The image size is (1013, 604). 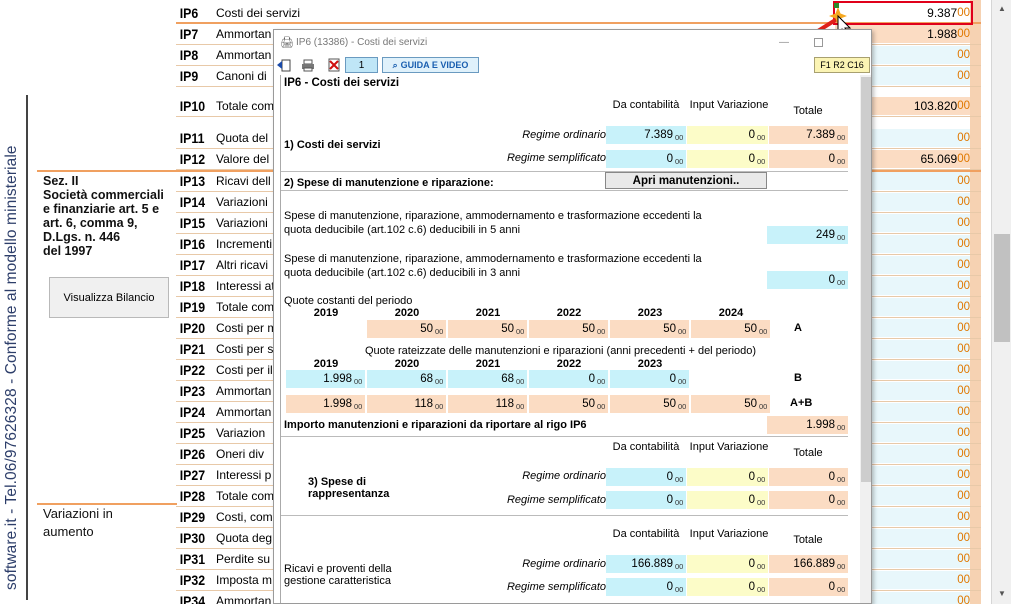 What do you see at coordinates (349, 494) in the screenshot?
I see `section3-label: rappresentanza` at bounding box center [349, 494].